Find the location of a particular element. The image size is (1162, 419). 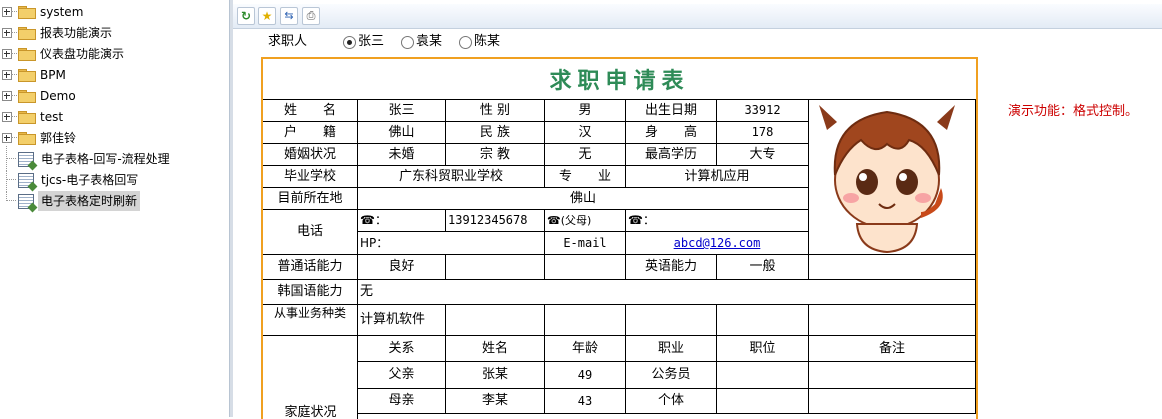

gender-label: 性 别 is located at coordinates (495, 111).